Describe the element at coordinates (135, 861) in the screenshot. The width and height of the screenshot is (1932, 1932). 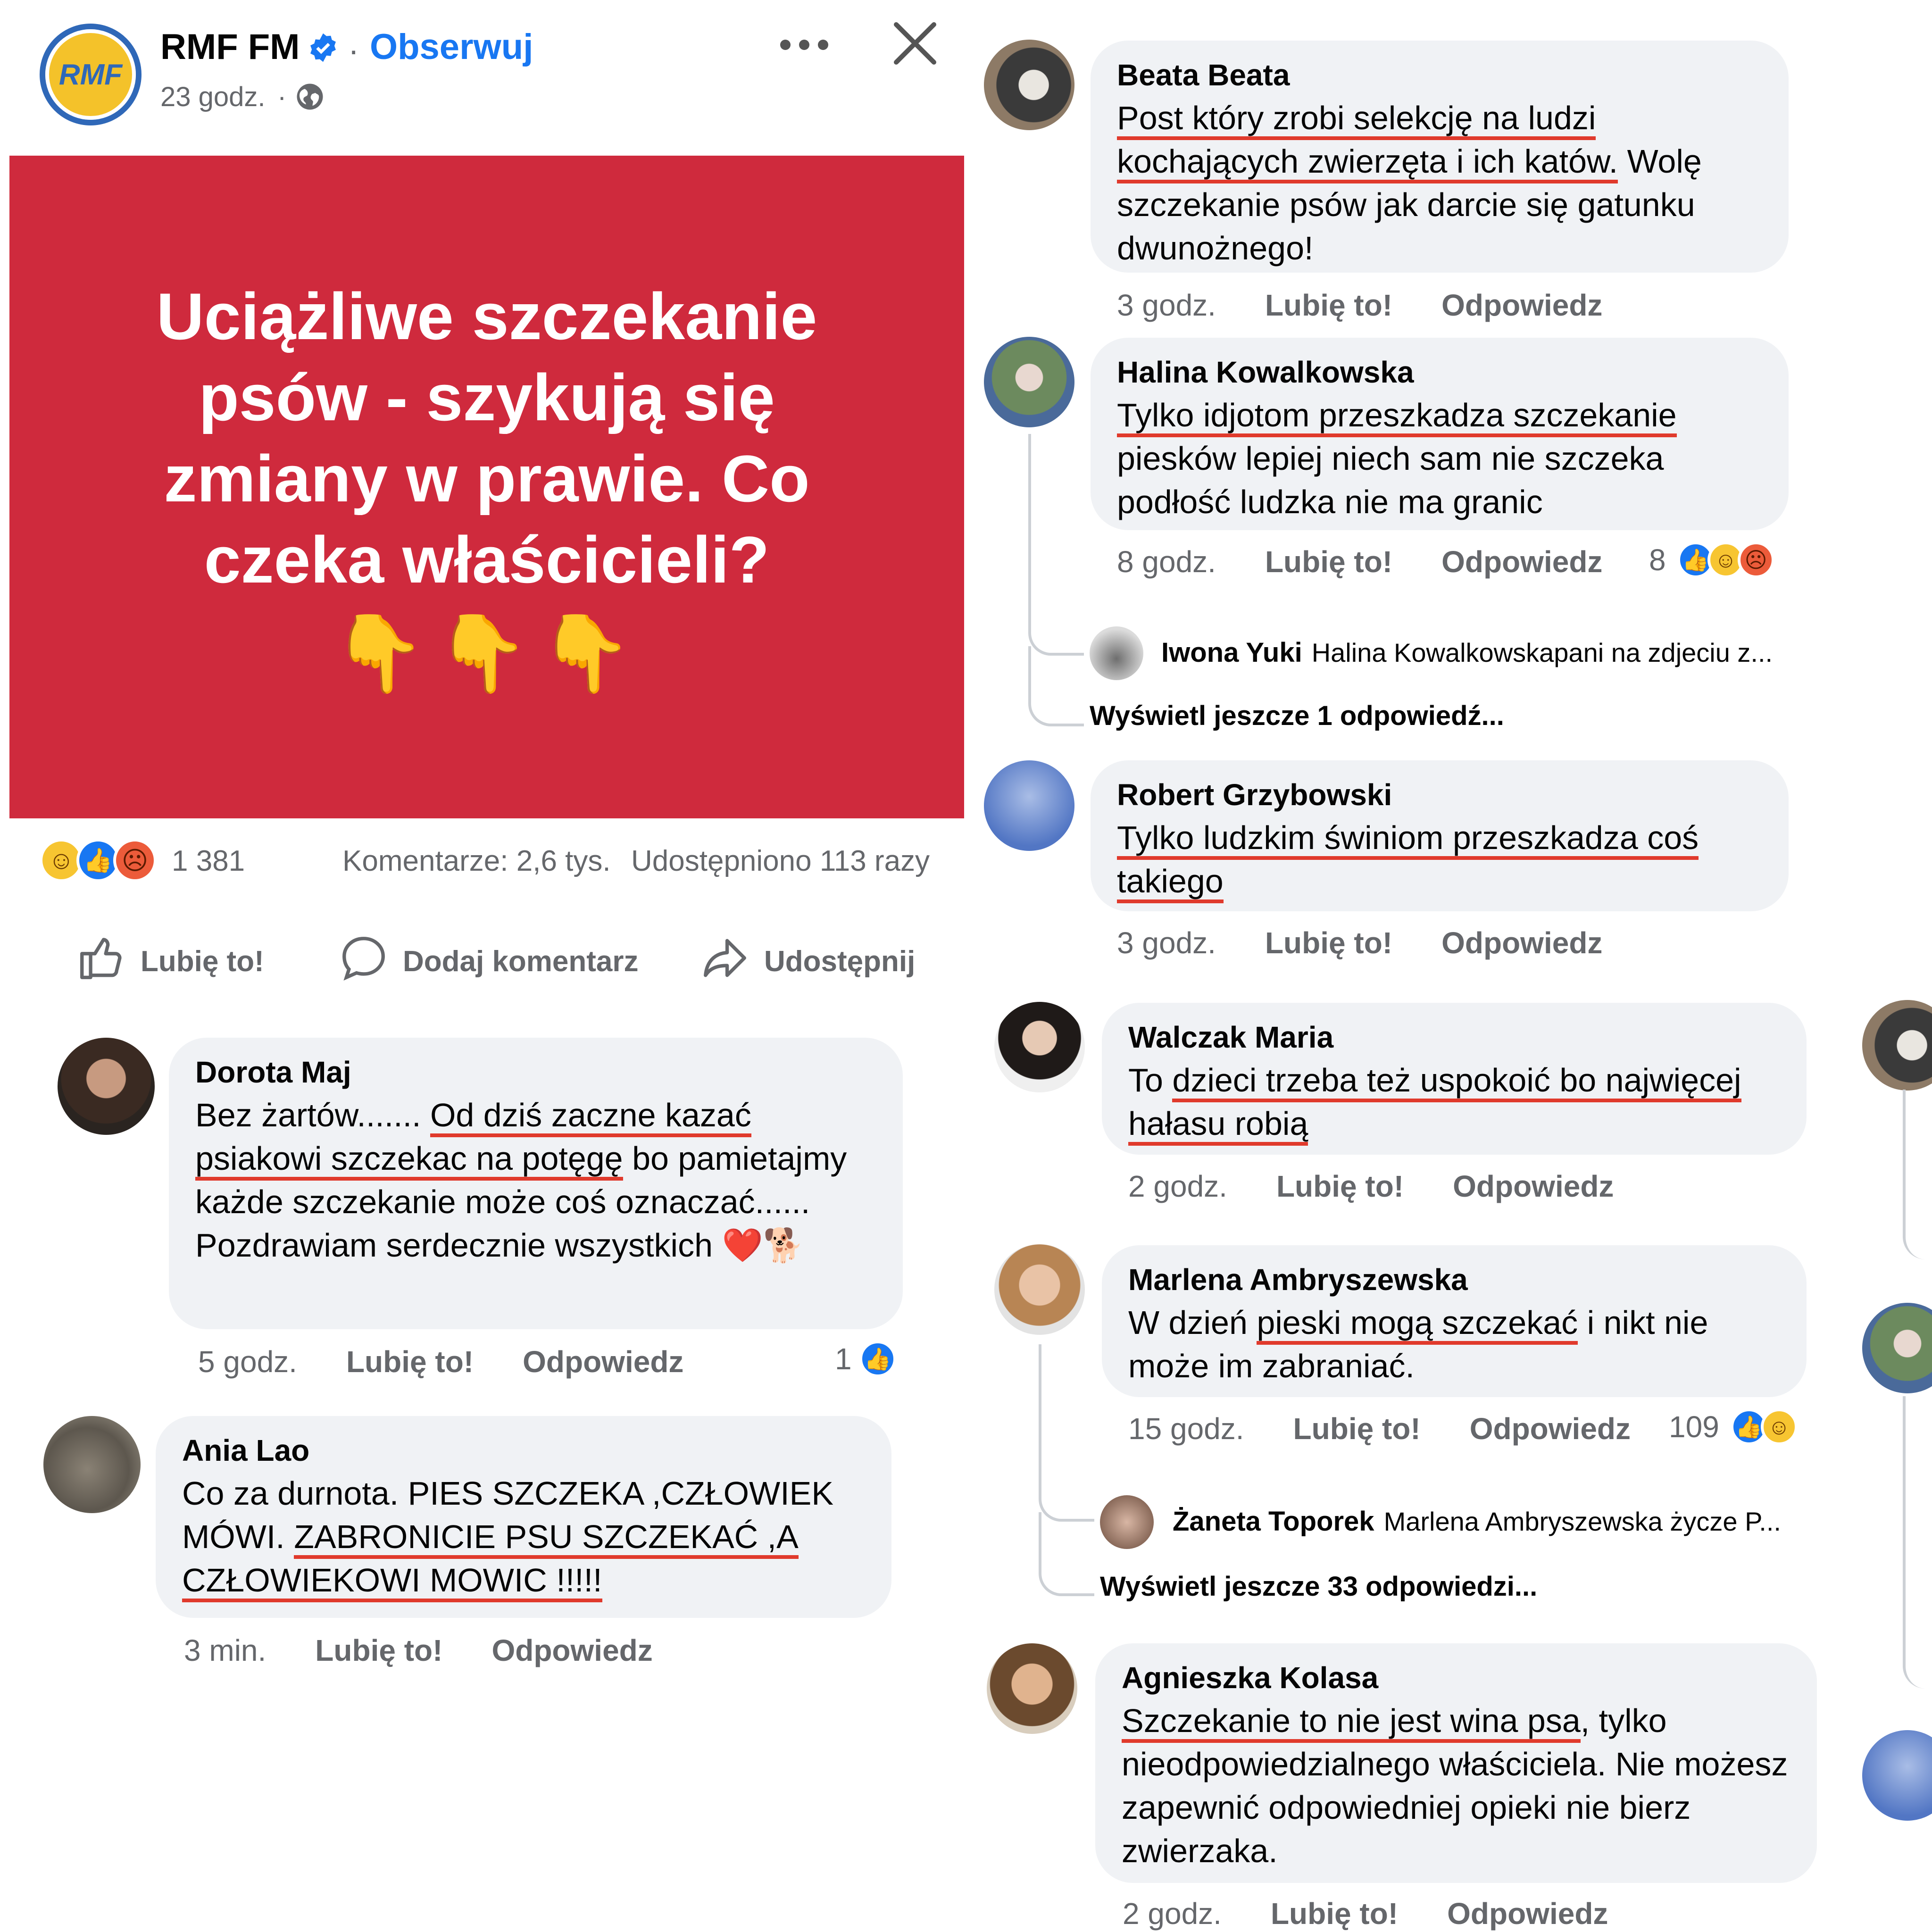
I see `angry-reaction-icon: ☹` at that location.